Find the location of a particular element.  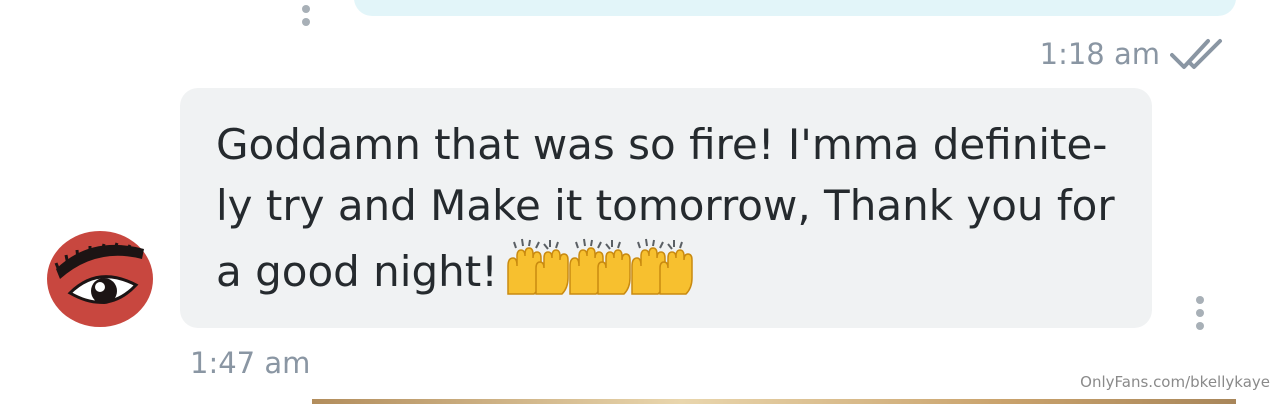

double-check-icon is located at coordinates (1196, 54).